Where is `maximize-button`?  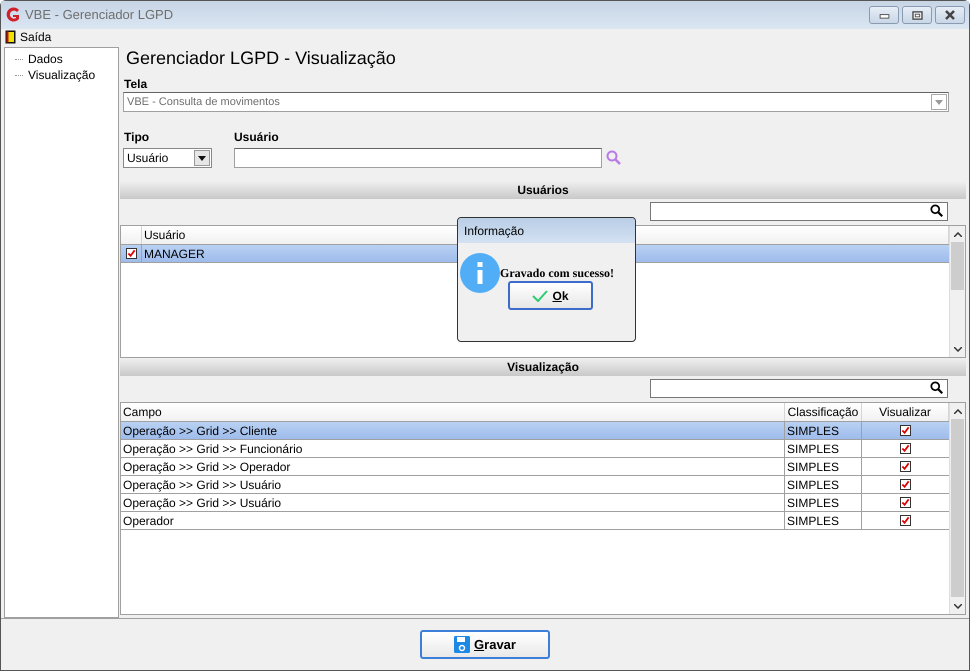 maximize-button is located at coordinates (917, 15).